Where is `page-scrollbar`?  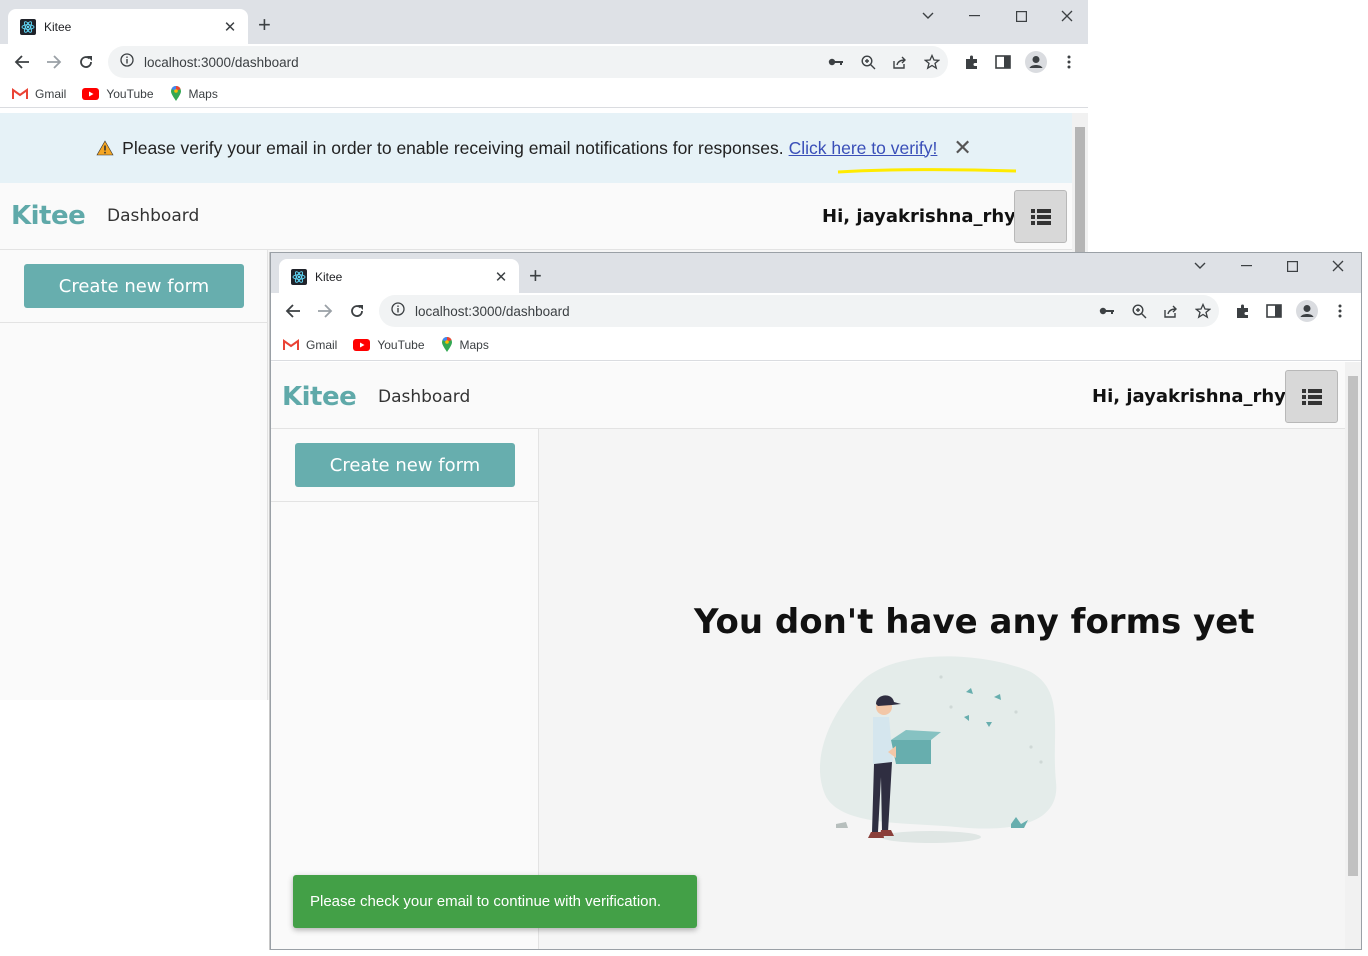 page-scrollbar is located at coordinates (1353, 655).